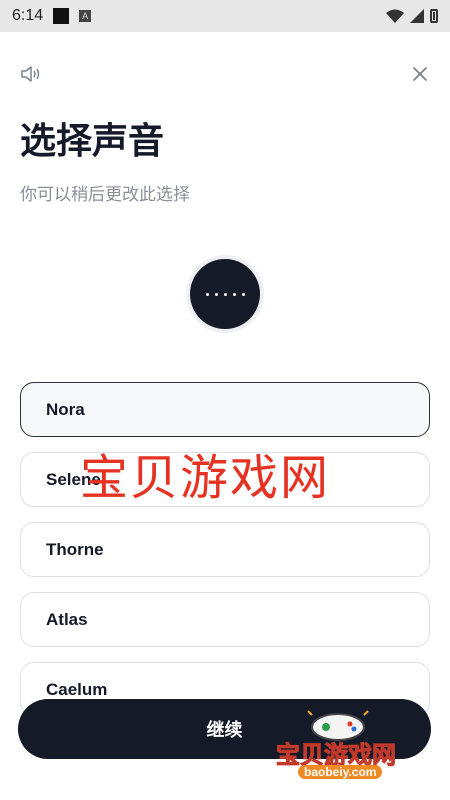 This screenshot has height=800, width=450. I want to click on voice-option-selene: Selene, so click(225, 479).